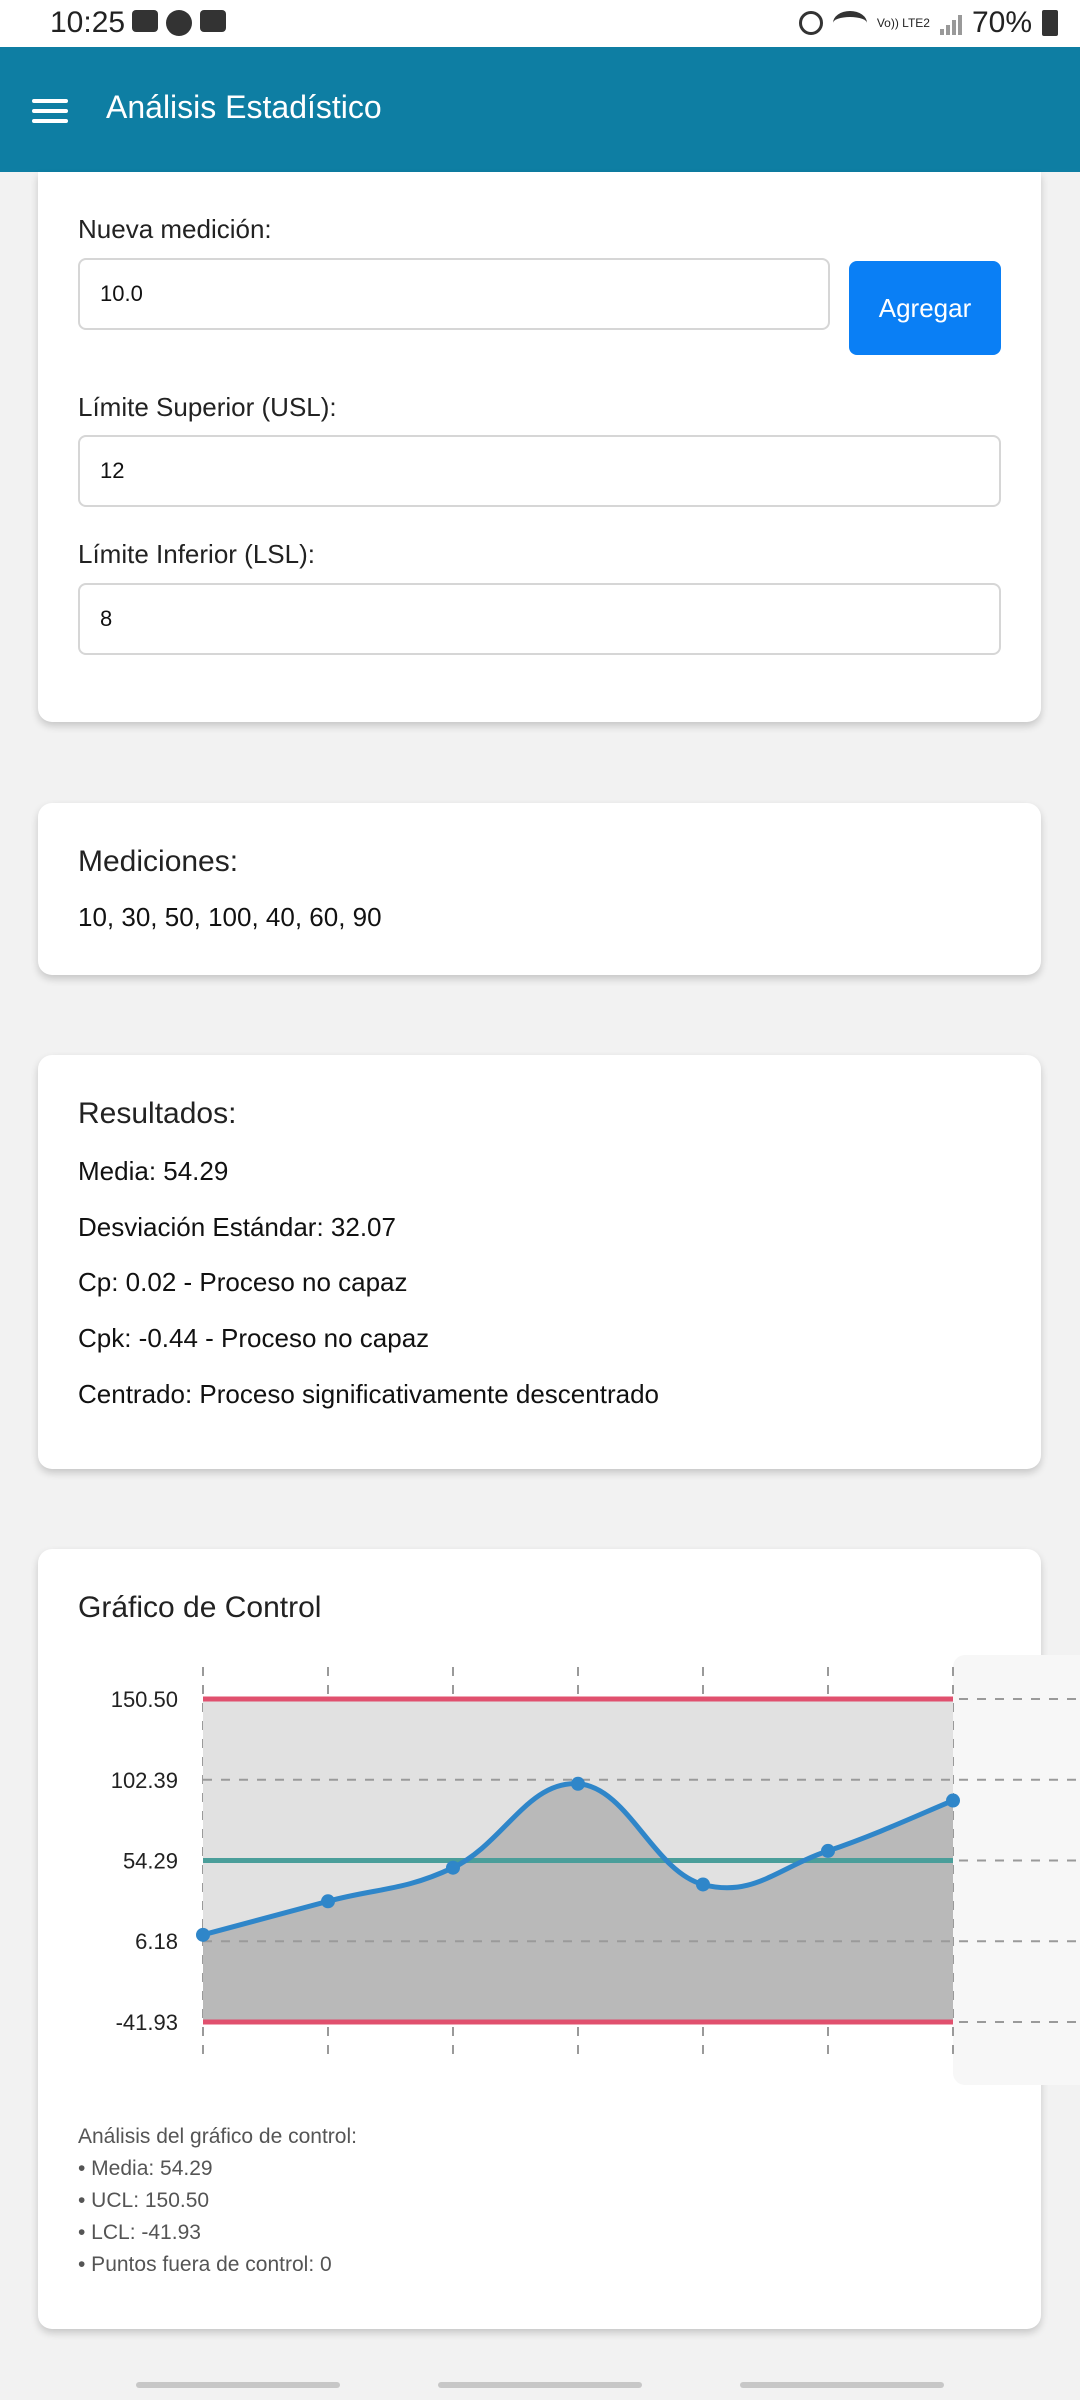 The height and width of the screenshot is (2400, 1080). What do you see at coordinates (540, 2385) in the screenshot?
I see `nav-home-handle` at bounding box center [540, 2385].